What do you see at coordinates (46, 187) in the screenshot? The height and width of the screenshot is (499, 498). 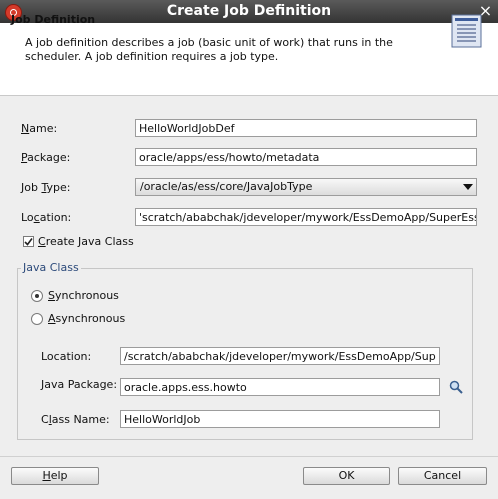 I see `job-type-label: Job Type:` at bounding box center [46, 187].